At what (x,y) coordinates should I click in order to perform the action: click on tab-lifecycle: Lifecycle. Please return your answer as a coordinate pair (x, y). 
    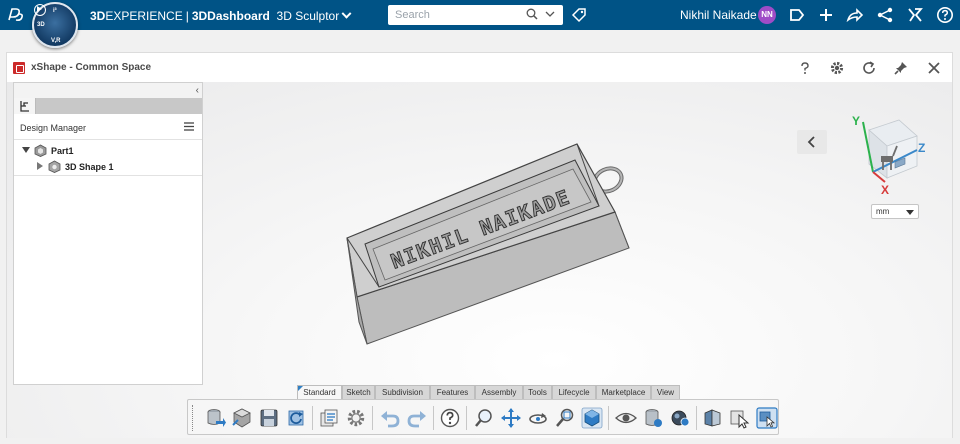
    Looking at the image, I should click on (574, 392).